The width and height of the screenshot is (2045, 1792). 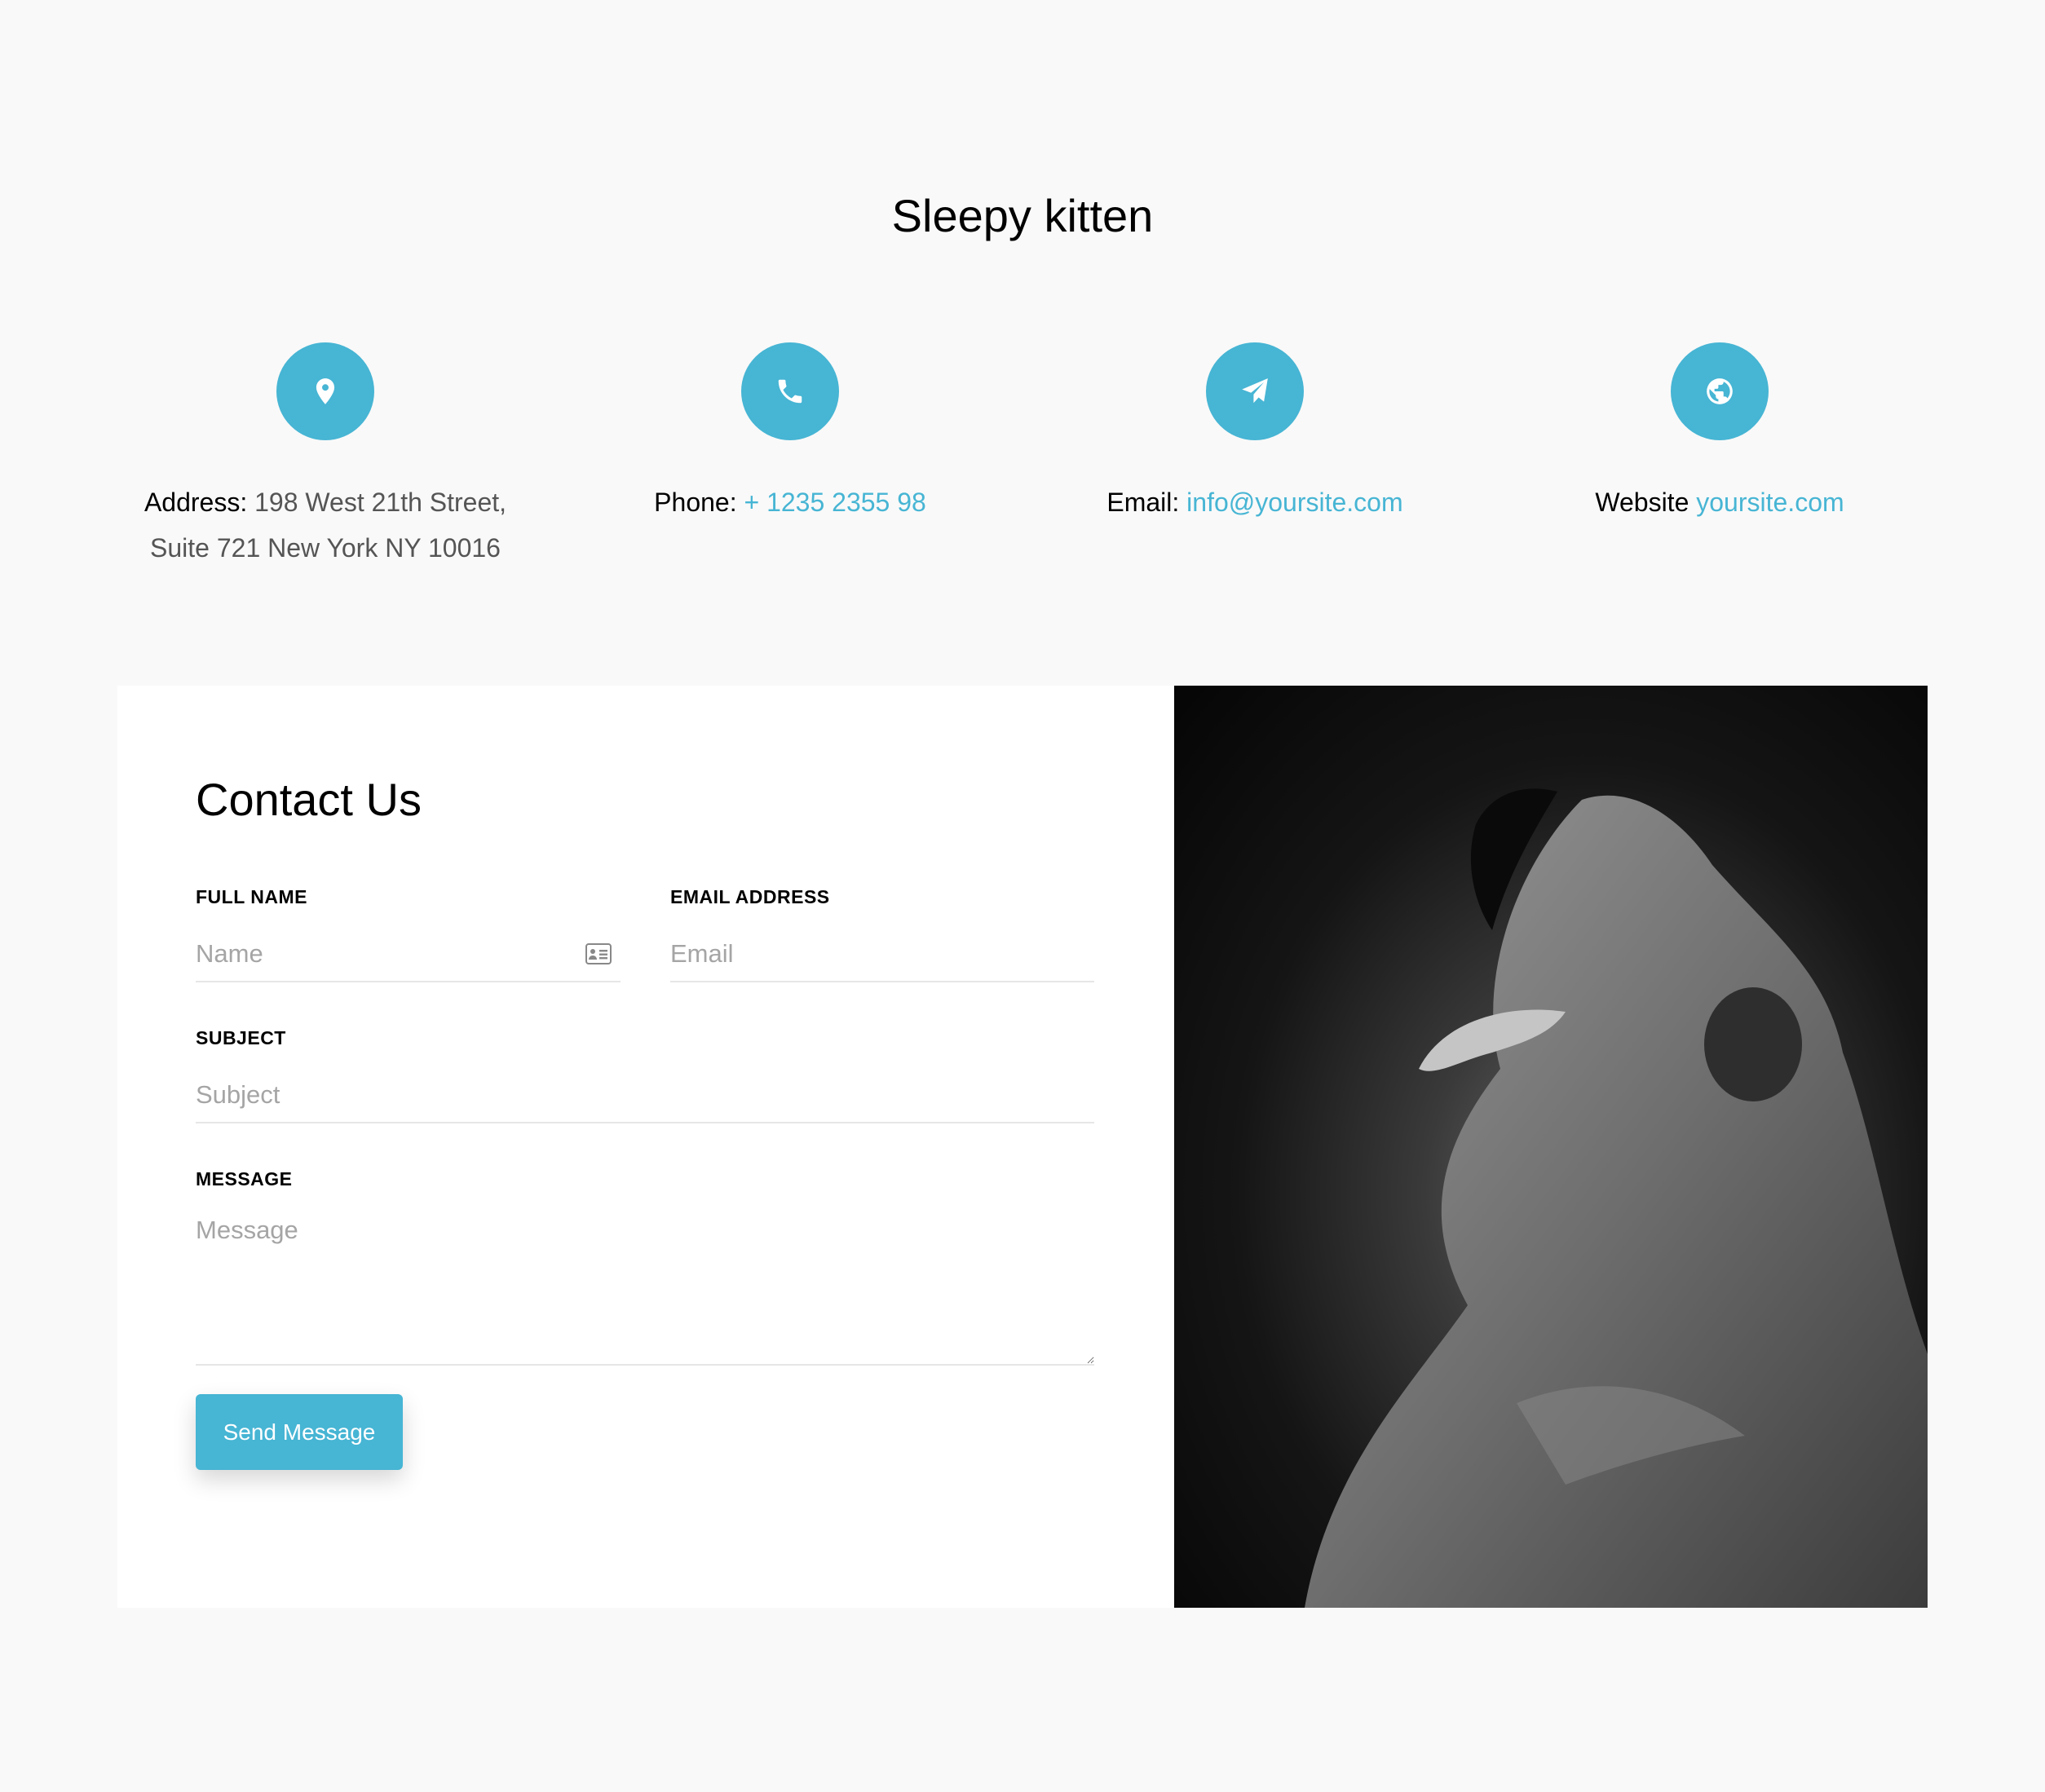 What do you see at coordinates (834, 502) in the screenshot?
I see `phone-link: + 1235 2355 98` at bounding box center [834, 502].